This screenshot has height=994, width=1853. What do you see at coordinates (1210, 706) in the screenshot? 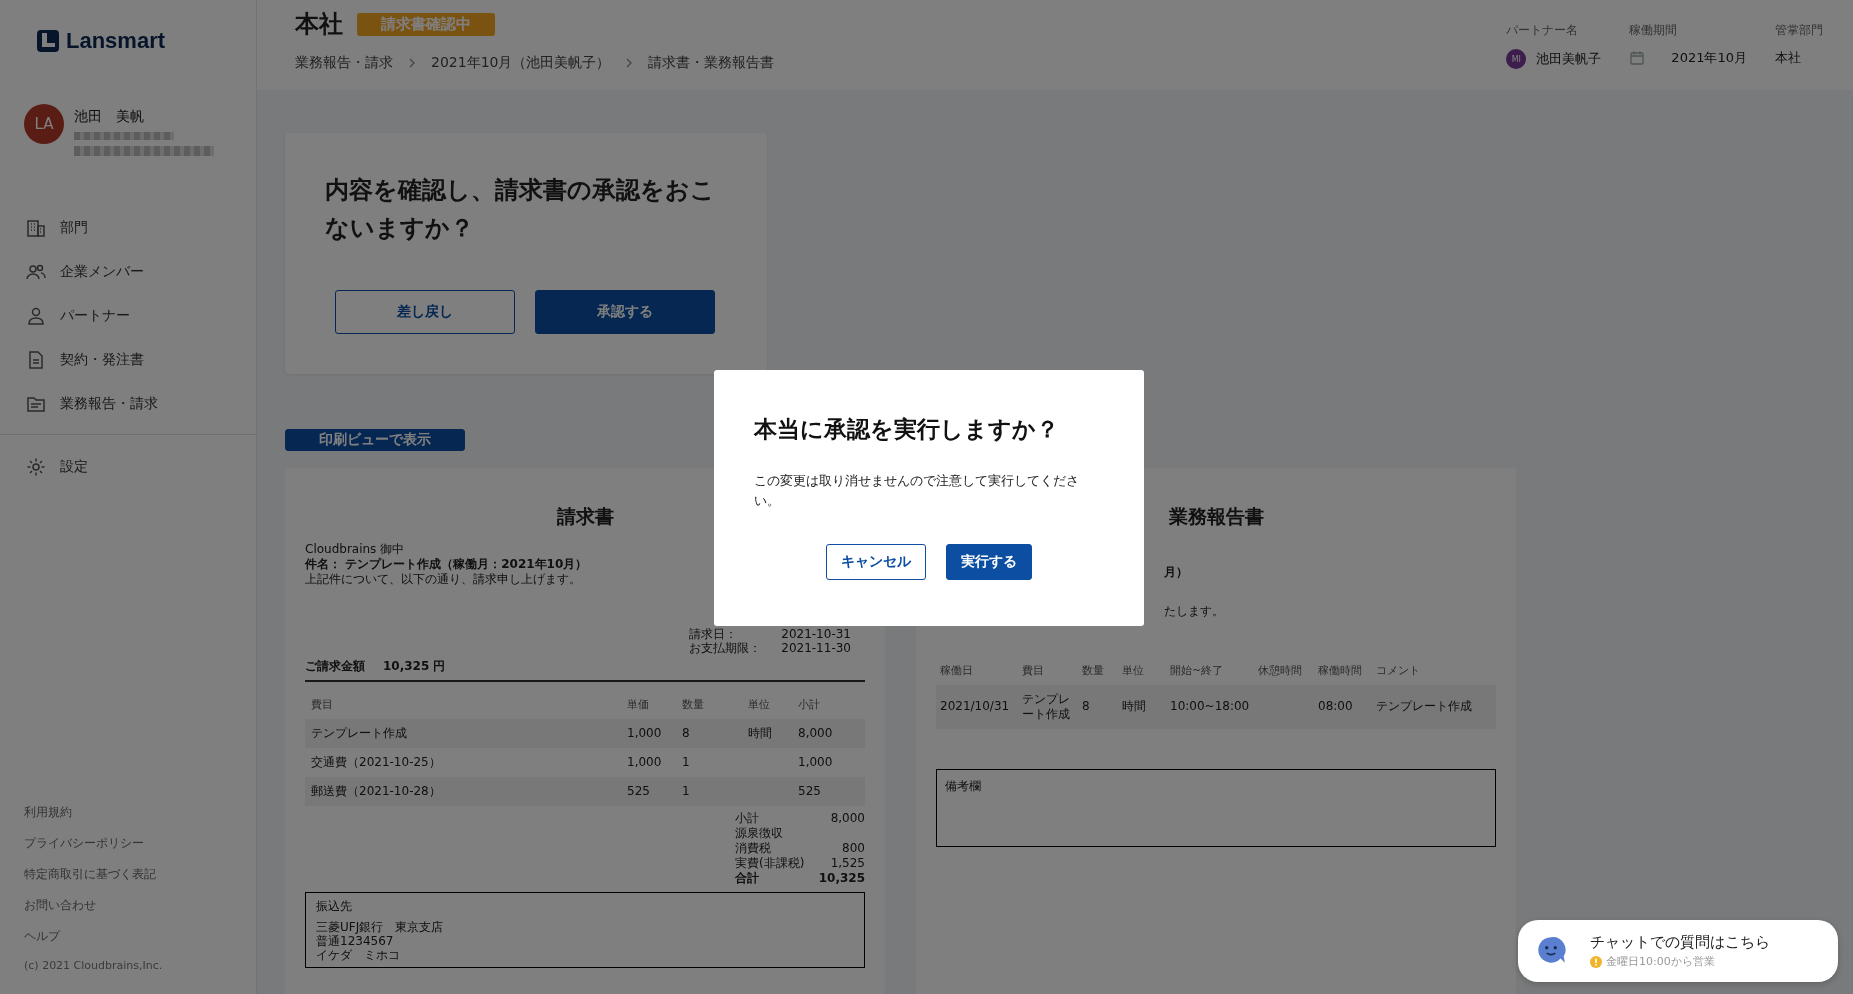
I see `table-cell: 10:00~18:00` at bounding box center [1210, 706].